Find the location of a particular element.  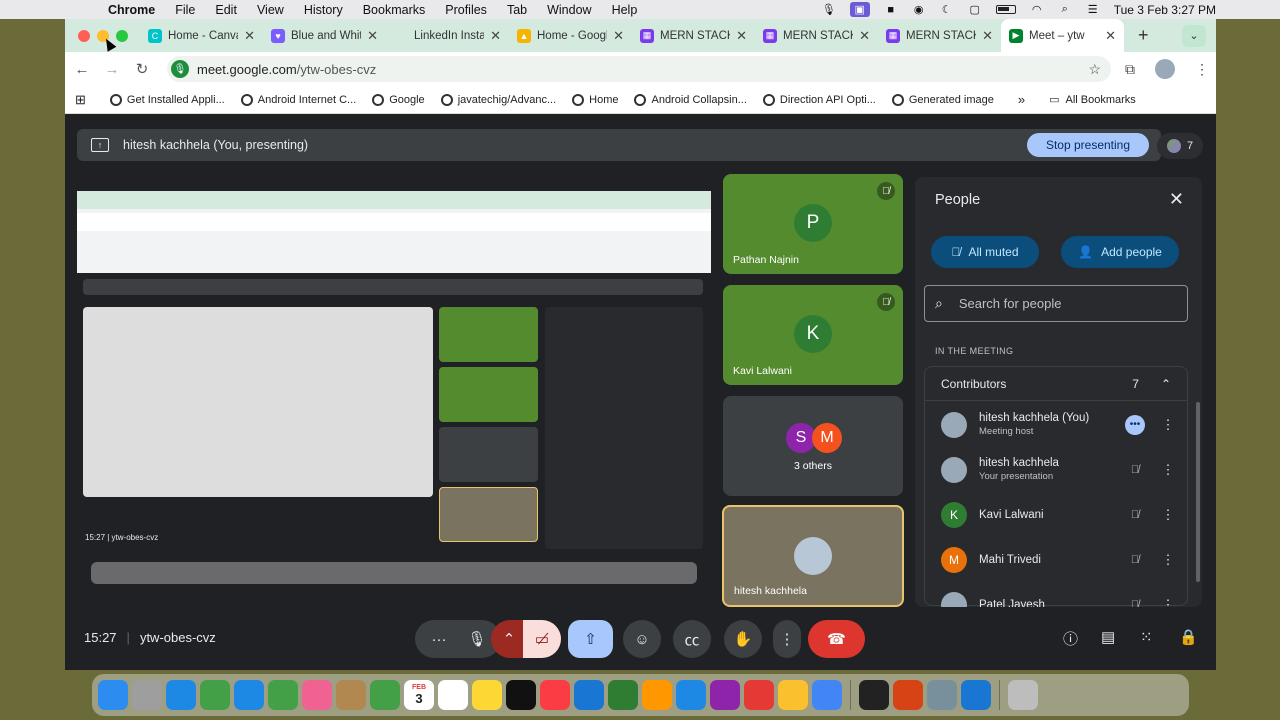

menu-tab: Tab is located at coordinates (517, 10).